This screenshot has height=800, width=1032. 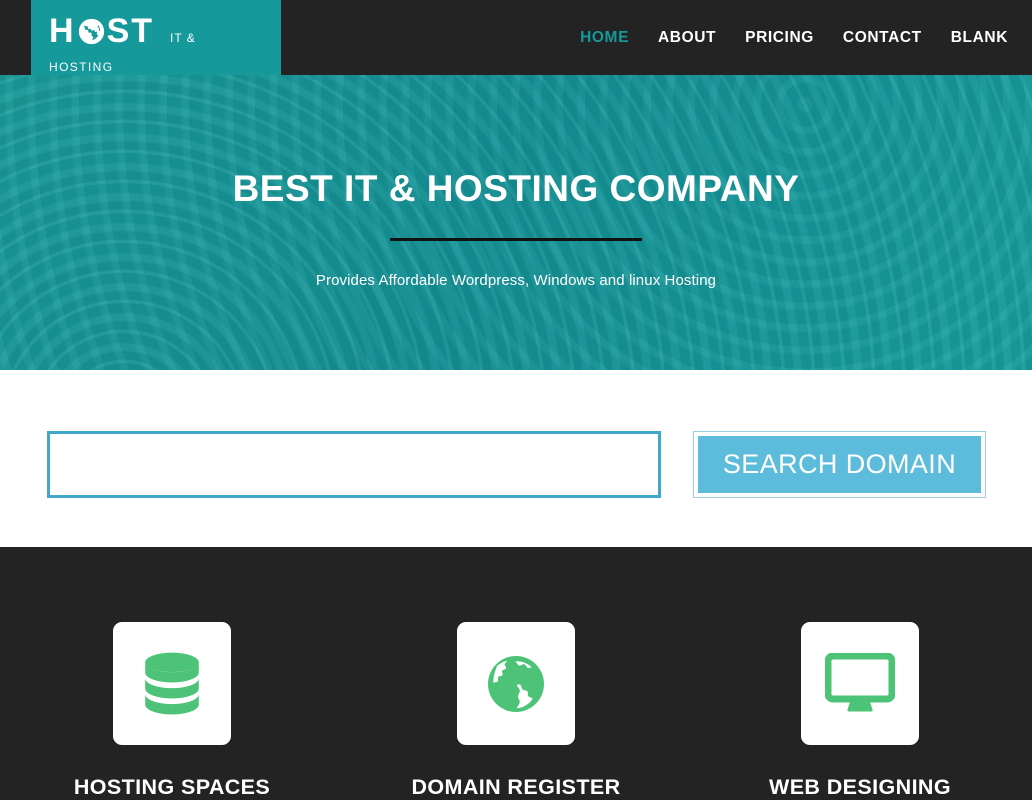 I want to click on nav-item-about: ABOUT, so click(x=687, y=38).